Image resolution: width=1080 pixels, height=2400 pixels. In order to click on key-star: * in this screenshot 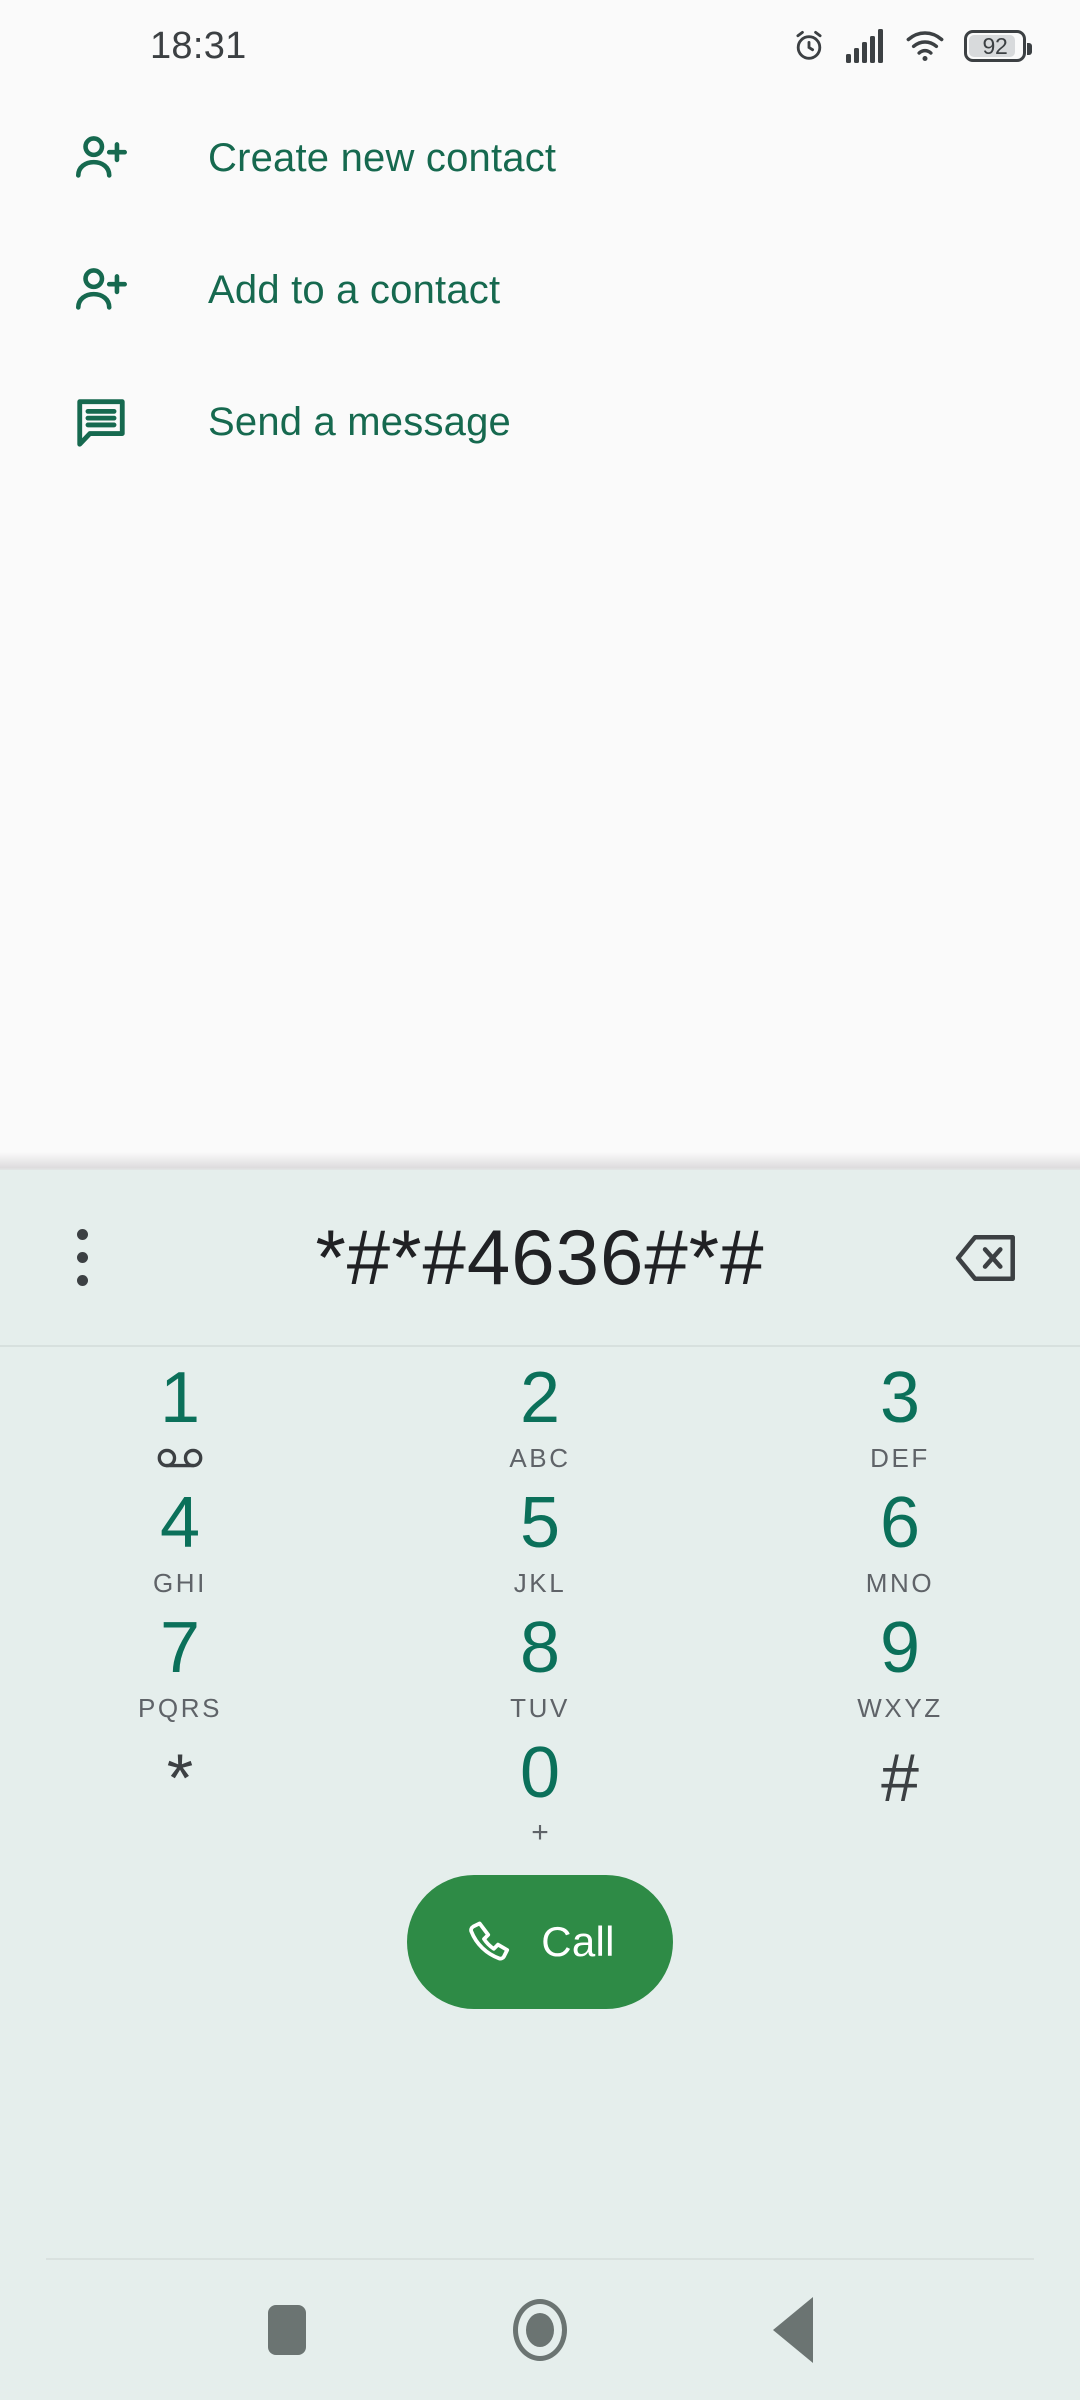, I will do `click(180, 1790)`.